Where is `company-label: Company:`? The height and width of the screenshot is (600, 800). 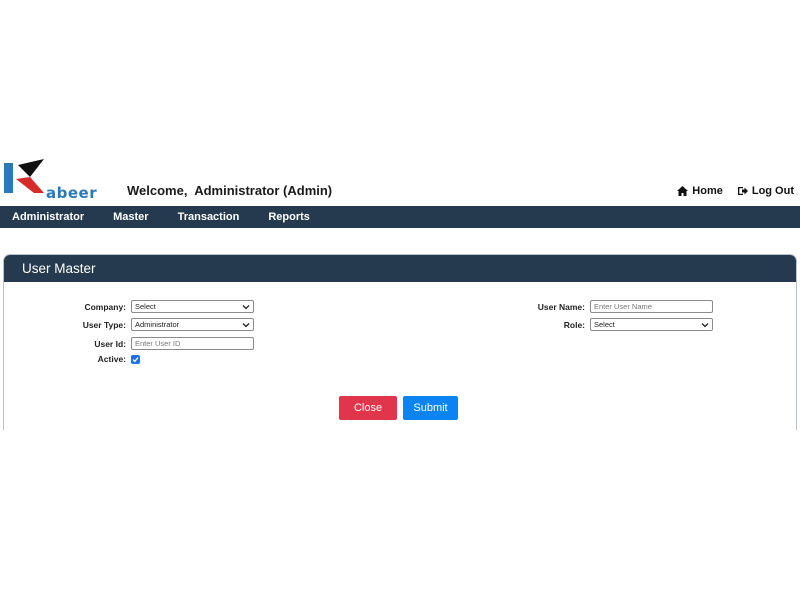
company-label: Company: is located at coordinates (105, 306).